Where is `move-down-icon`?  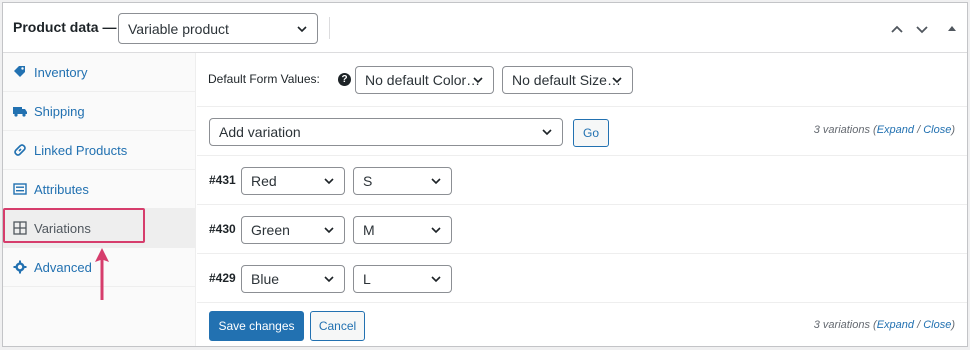
move-down-icon is located at coordinates (922, 29).